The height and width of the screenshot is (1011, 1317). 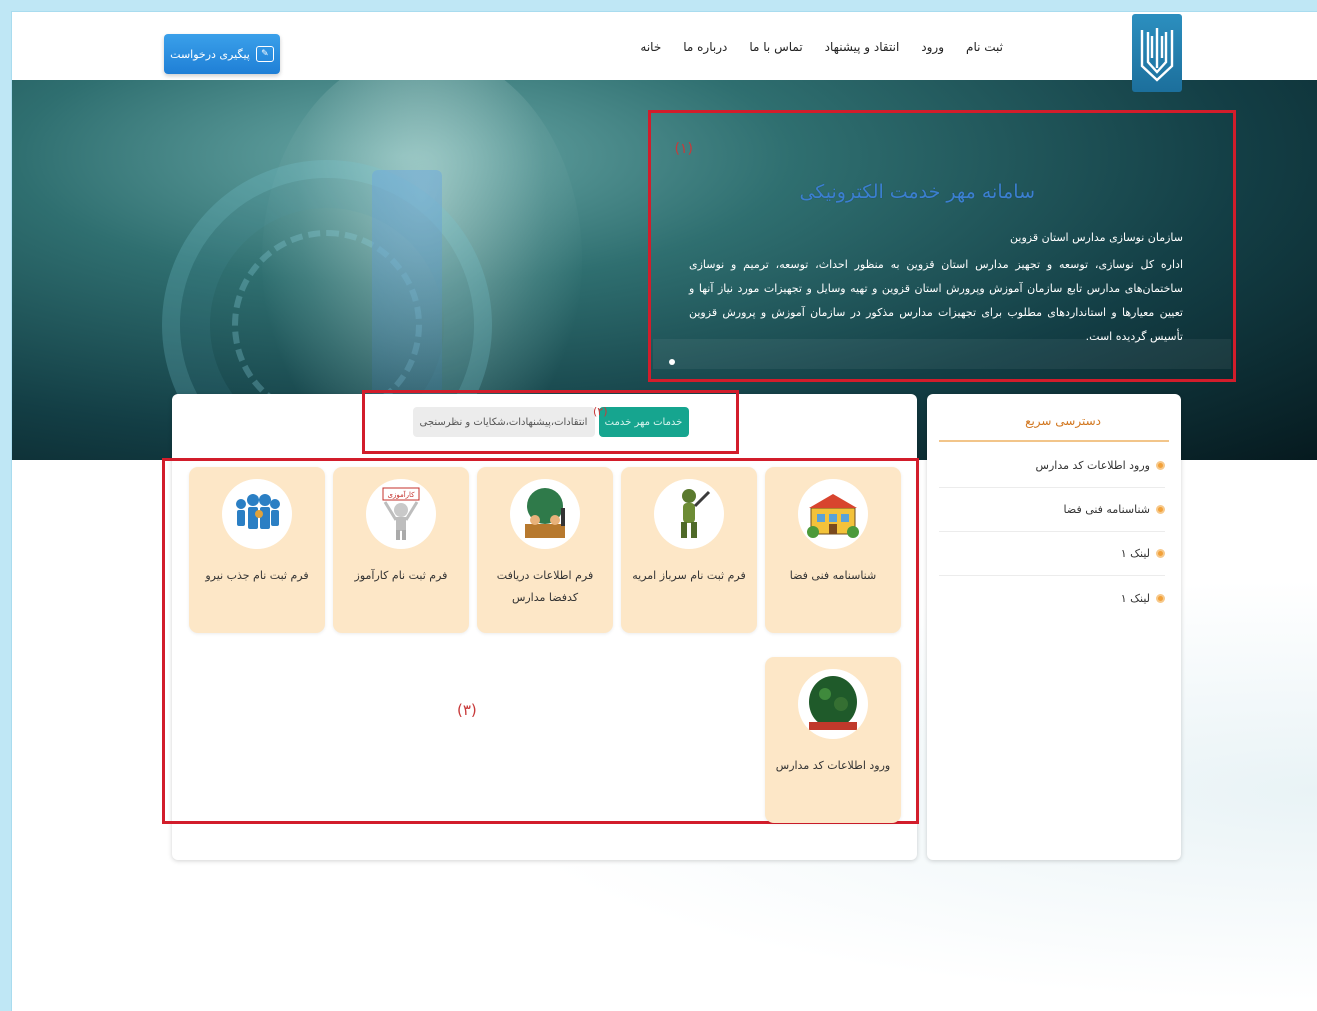 What do you see at coordinates (683, 149) in the screenshot?
I see `annotation-marker-1: (۱)` at bounding box center [683, 149].